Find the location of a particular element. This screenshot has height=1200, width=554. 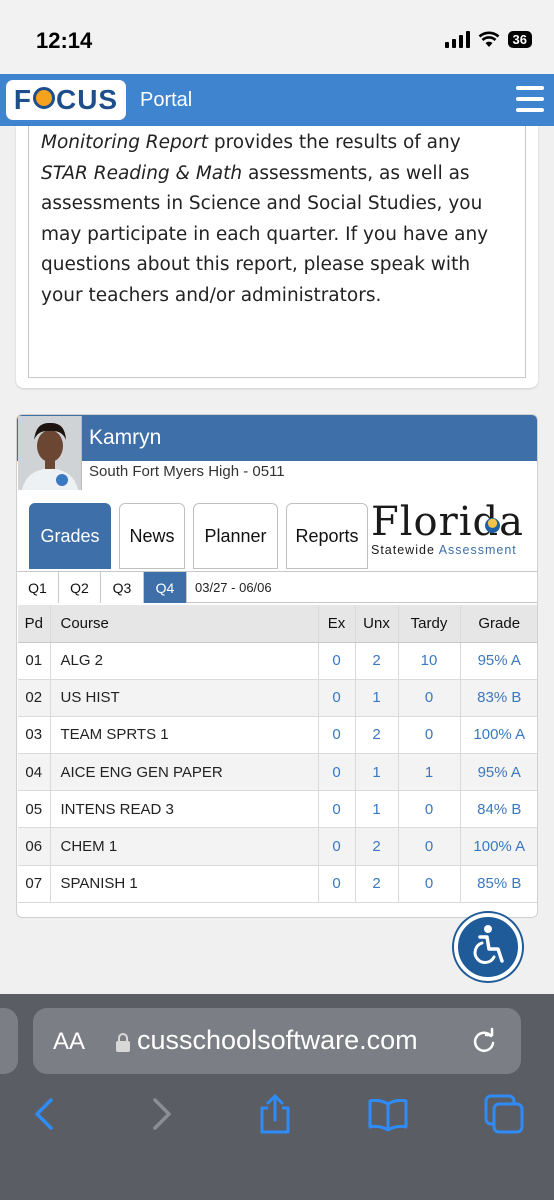

row-period: 02 is located at coordinates (34, 698).